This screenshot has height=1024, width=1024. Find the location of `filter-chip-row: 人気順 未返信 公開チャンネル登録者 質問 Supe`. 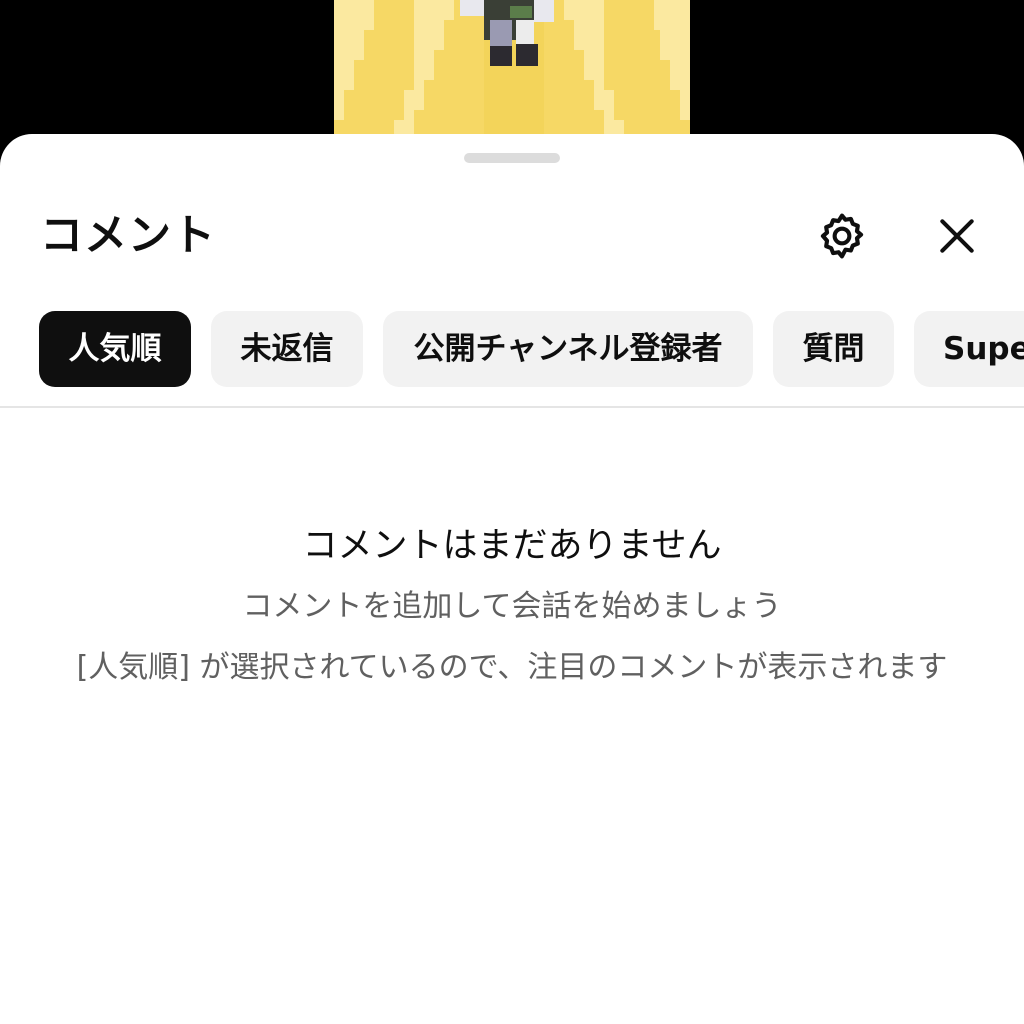

filter-chip-row: 人気順 未返信 公開チャンネル登録者 質問 Supe is located at coordinates (512, 350).